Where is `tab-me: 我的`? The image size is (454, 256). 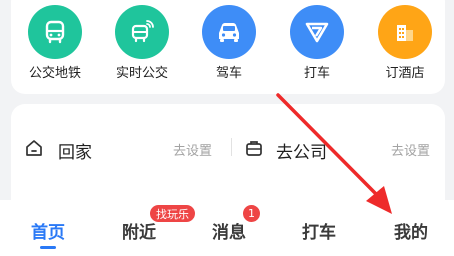
tab-me: 我的 is located at coordinates (411, 228).